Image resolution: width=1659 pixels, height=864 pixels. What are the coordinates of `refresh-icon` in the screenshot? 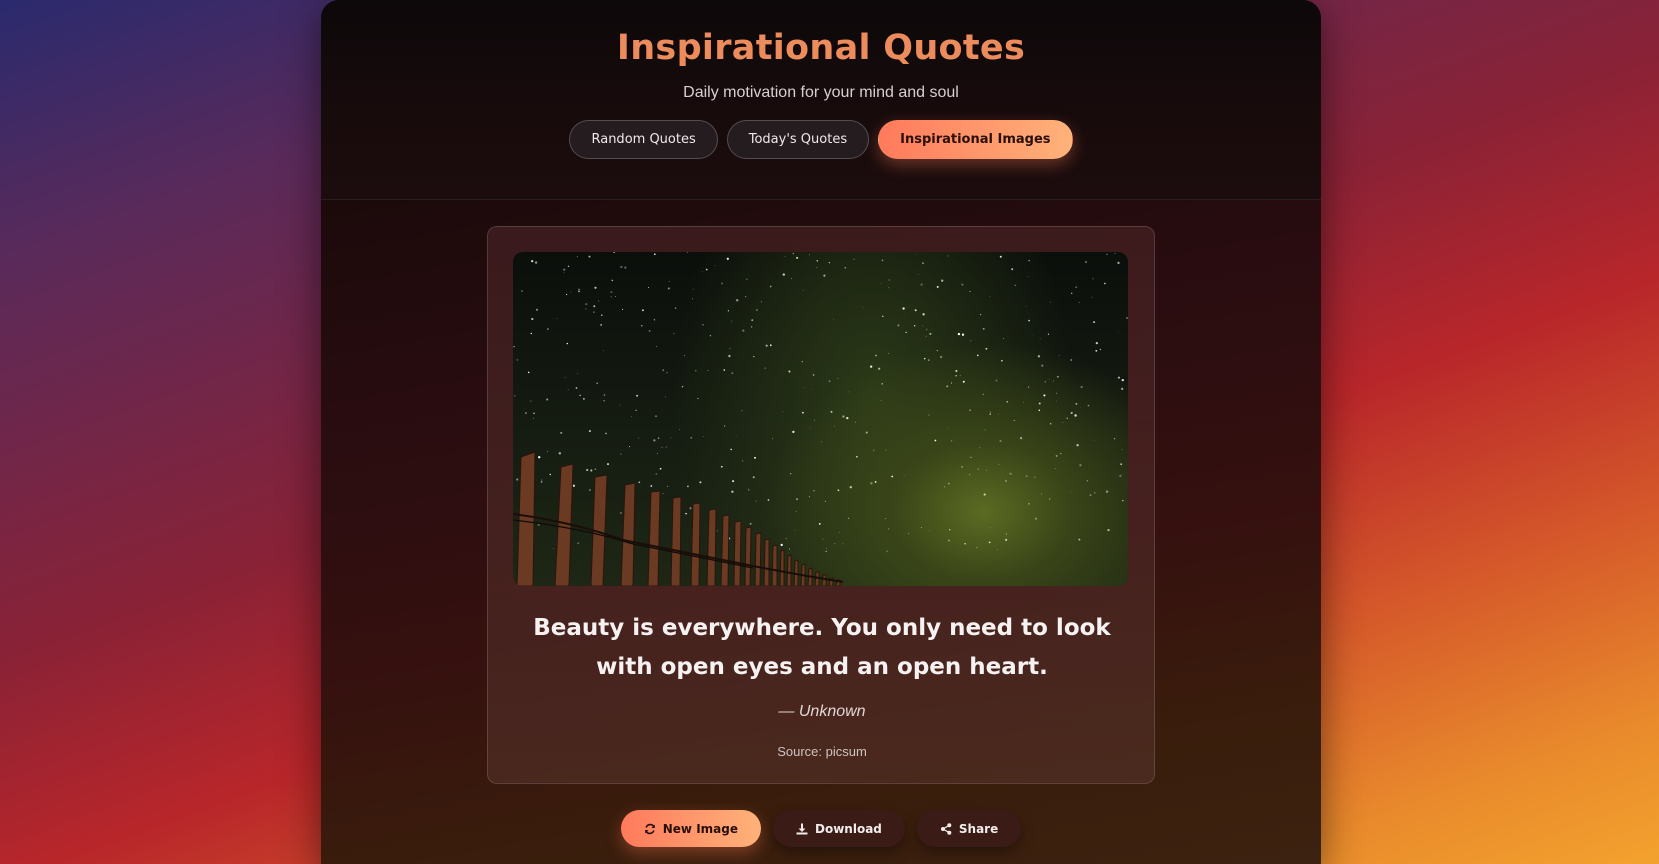 It's located at (650, 829).